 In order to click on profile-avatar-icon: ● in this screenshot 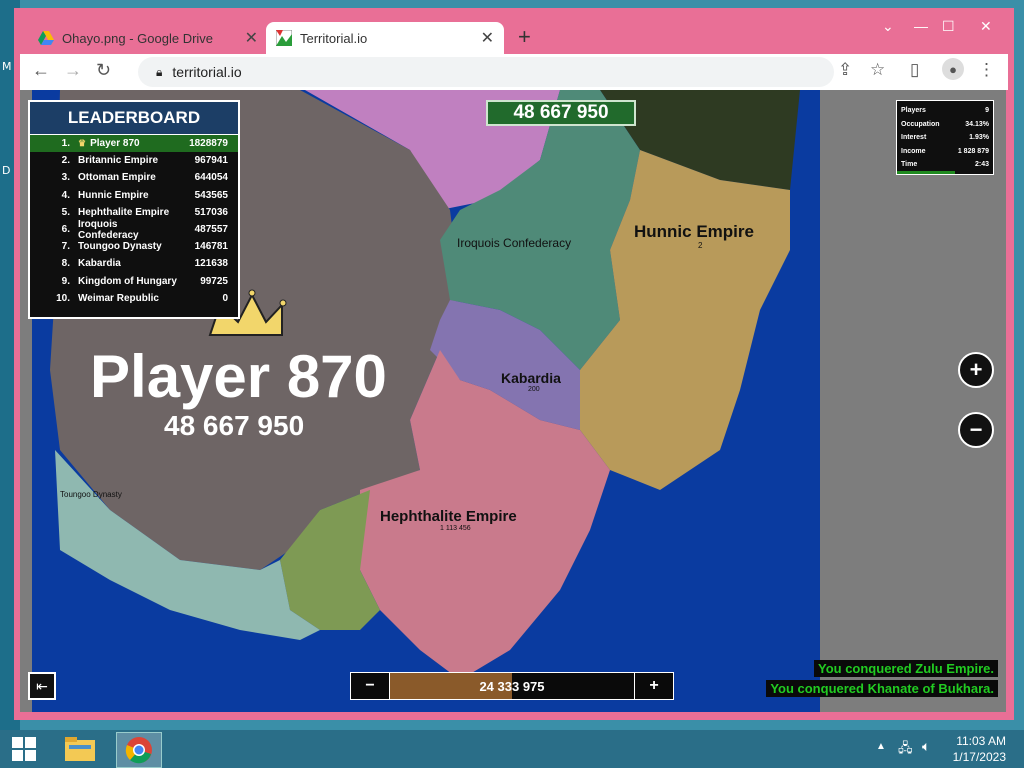, I will do `click(953, 69)`.